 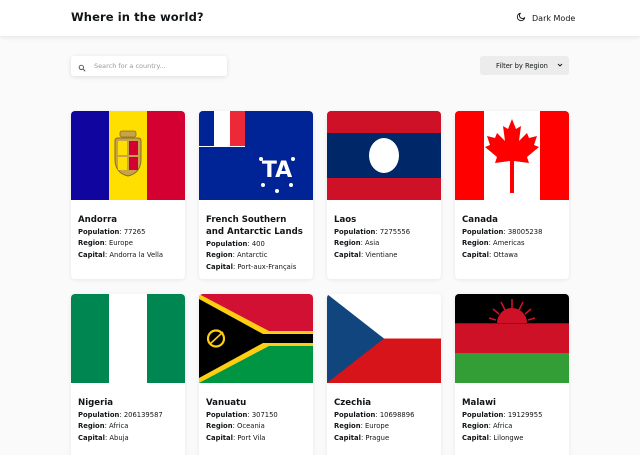 What do you see at coordinates (384, 155) in the screenshot?
I see `laos-flag-image` at bounding box center [384, 155].